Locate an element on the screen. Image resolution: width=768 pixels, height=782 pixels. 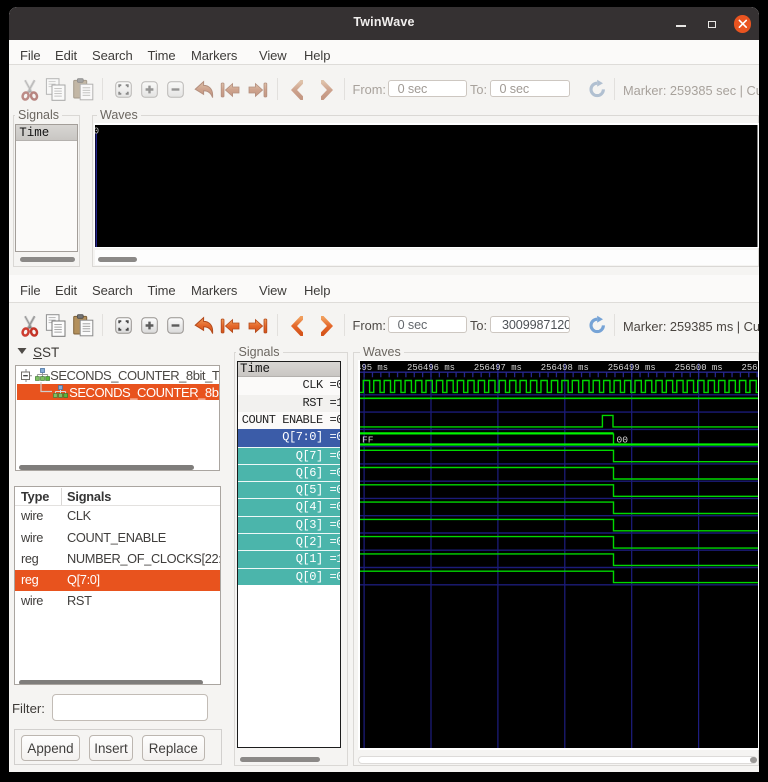
svg-text: 256500 ms is located at coordinates (698, 367).